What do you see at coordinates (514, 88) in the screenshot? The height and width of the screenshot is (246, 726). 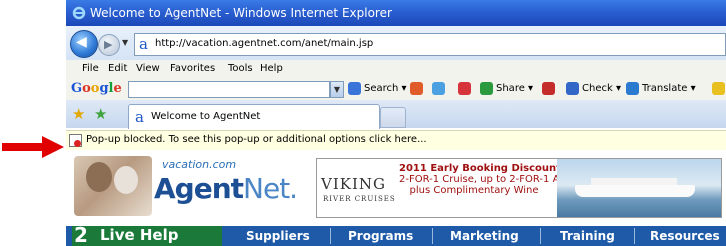 I see `share-button: Share ▾` at bounding box center [514, 88].